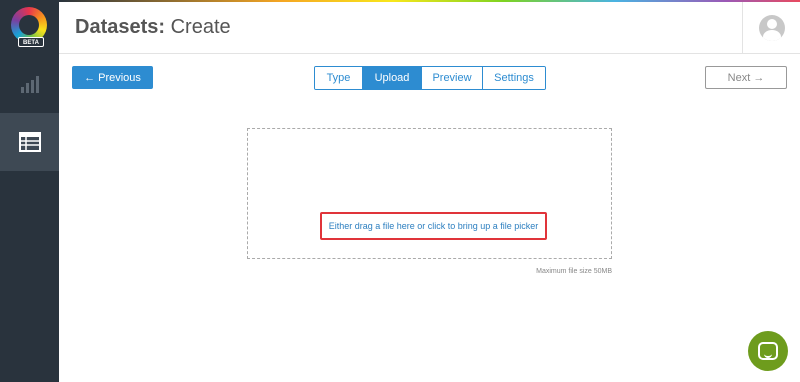  Describe the element at coordinates (29, 191) in the screenshot. I see `sidebar: BETA` at that location.